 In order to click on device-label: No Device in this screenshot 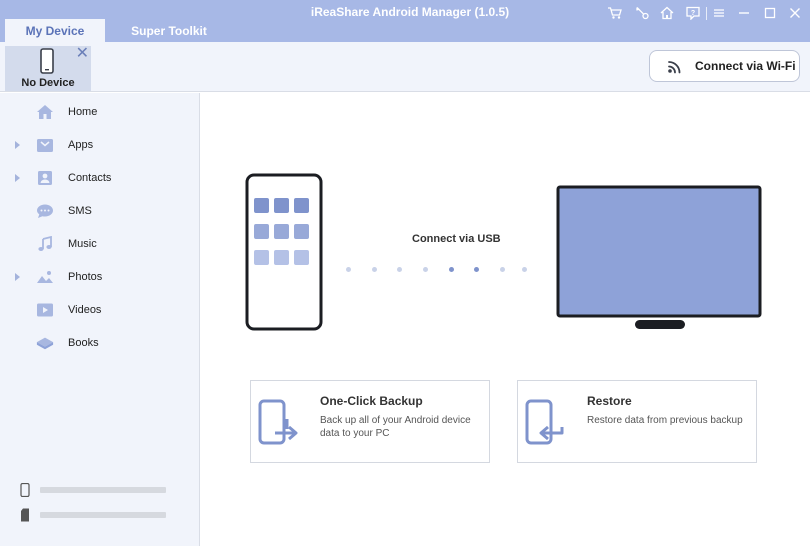, I will do `click(48, 83)`.